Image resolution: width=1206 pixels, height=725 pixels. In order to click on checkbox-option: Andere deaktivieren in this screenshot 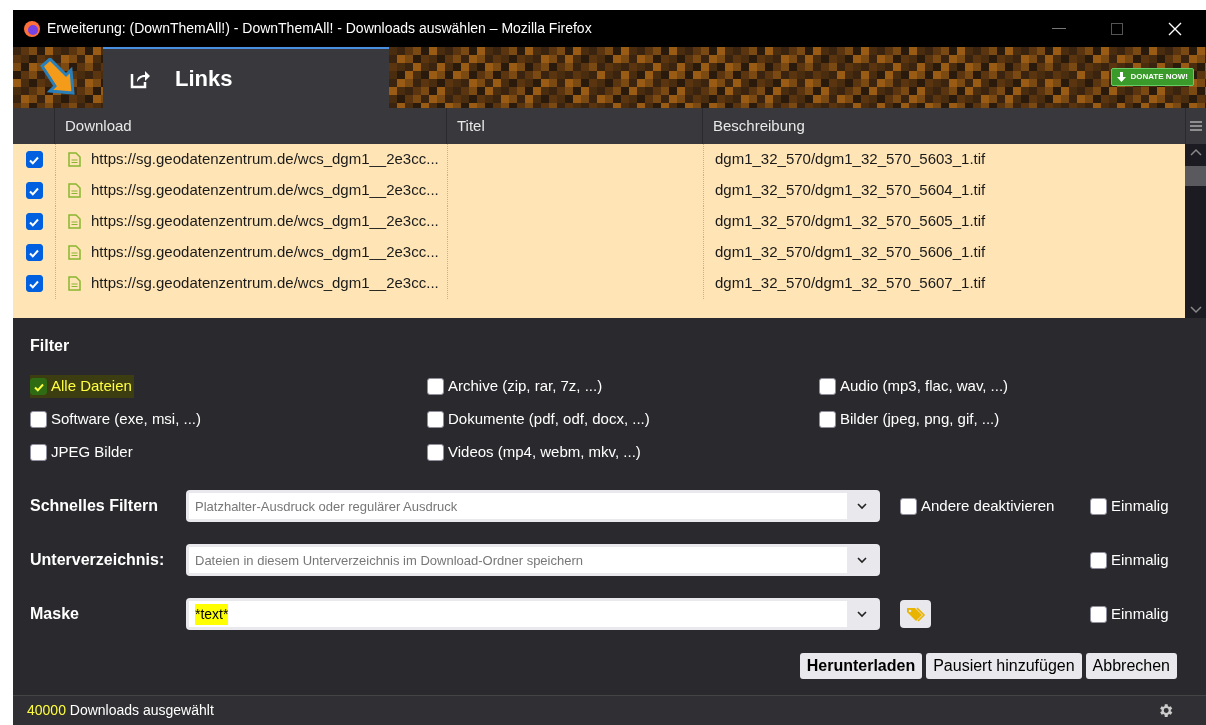, I will do `click(977, 506)`.